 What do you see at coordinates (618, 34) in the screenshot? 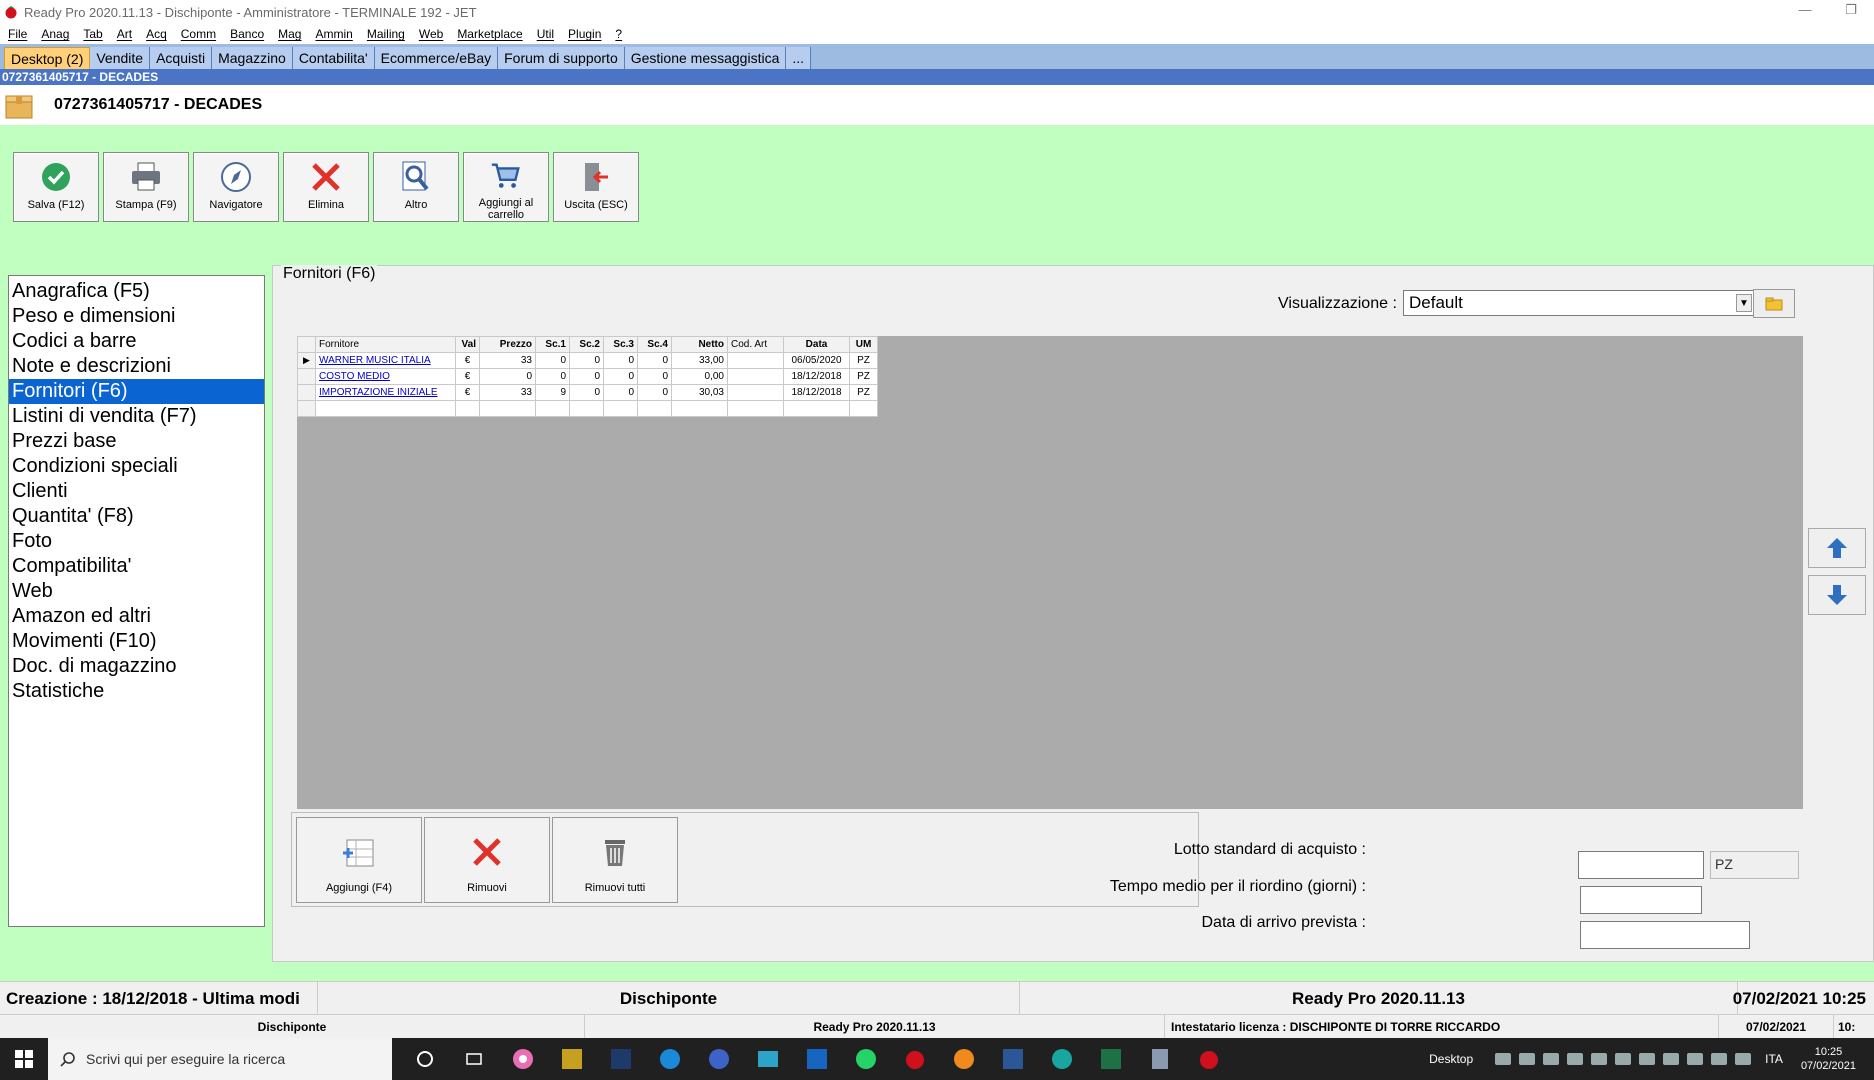
I see `menu-help: ?` at bounding box center [618, 34].